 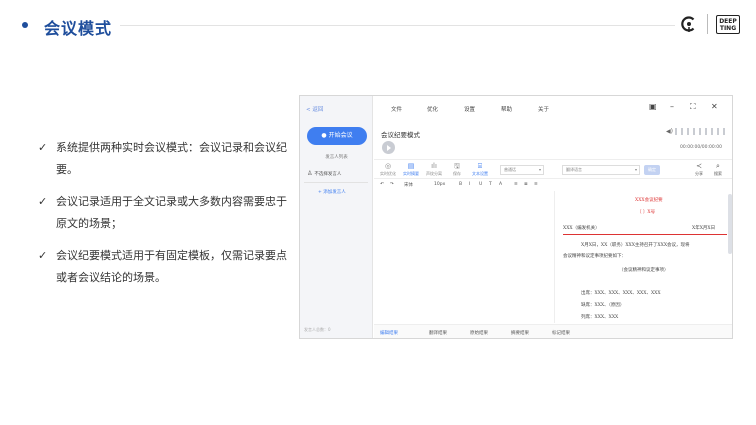 I want to click on realtime-summary-button: ▤ 实时摘要, so click(x=411, y=169).